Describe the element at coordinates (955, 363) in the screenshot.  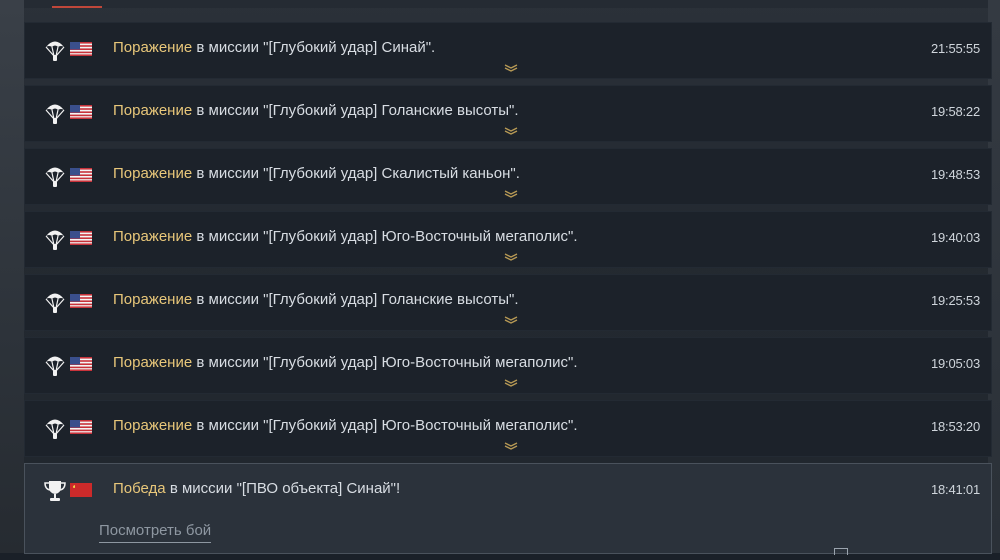
I see `battle-time: 19:05:03` at that location.